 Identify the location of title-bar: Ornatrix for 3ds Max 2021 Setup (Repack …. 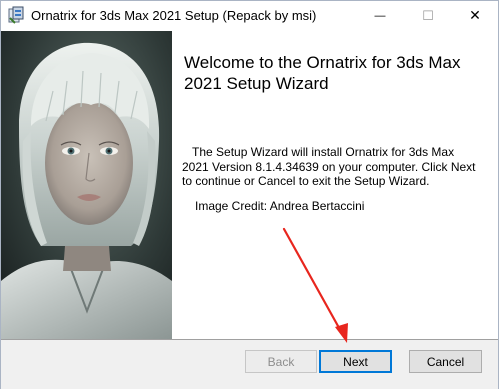
(249, 16).